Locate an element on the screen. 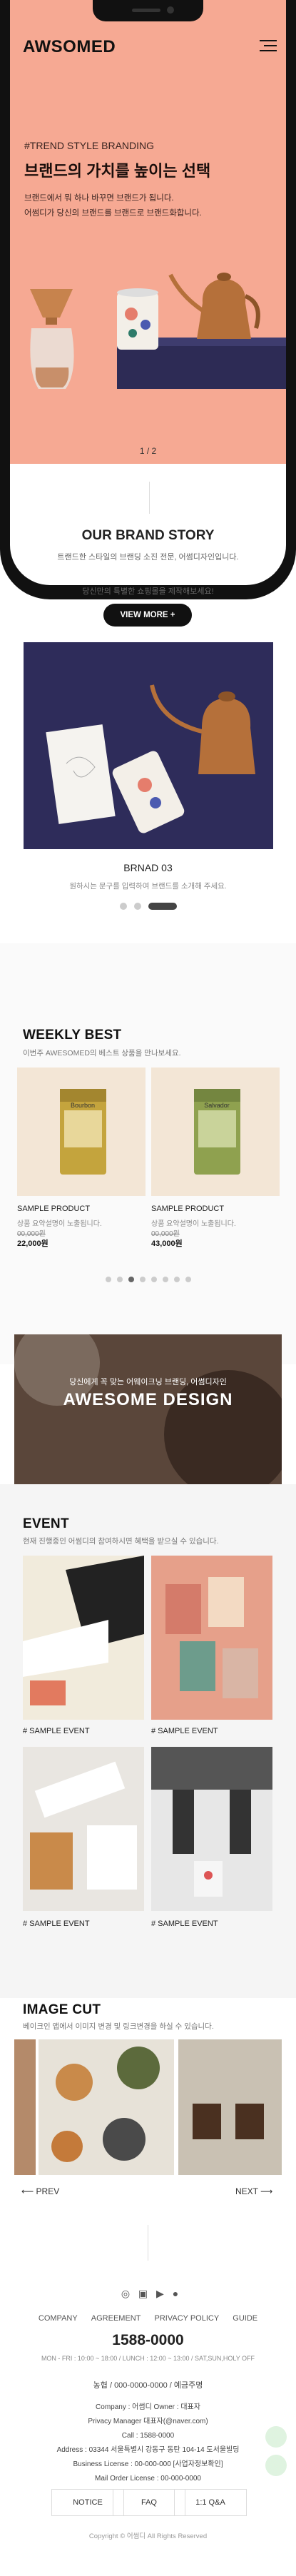  product-image: Salvador is located at coordinates (215, 1132).